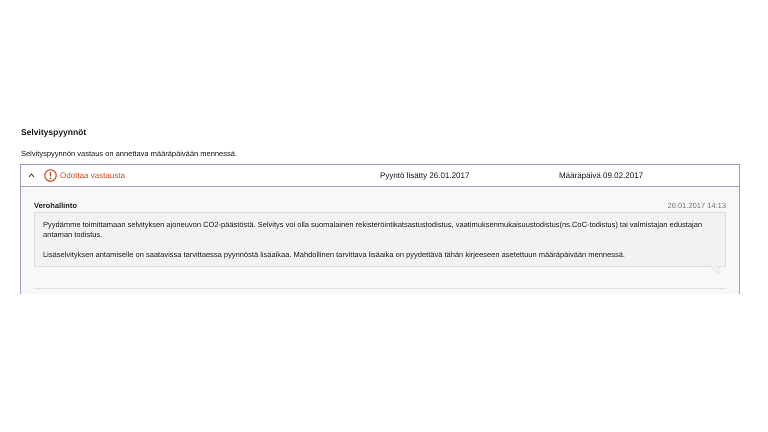 This screenshot has height=432, width=768. I want to click on deadline-date: Määräpäivä 09.02.2017, so click(601, 176).